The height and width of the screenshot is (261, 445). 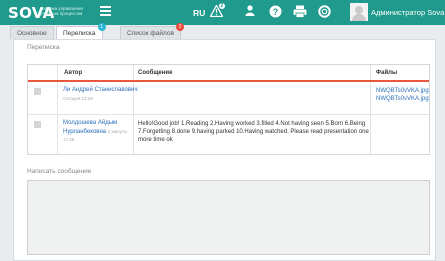 What do you see at coordinates (324, 13) in the screenshot?
I see `support-lifebuoy-icon` at bounding box center [324, 13].